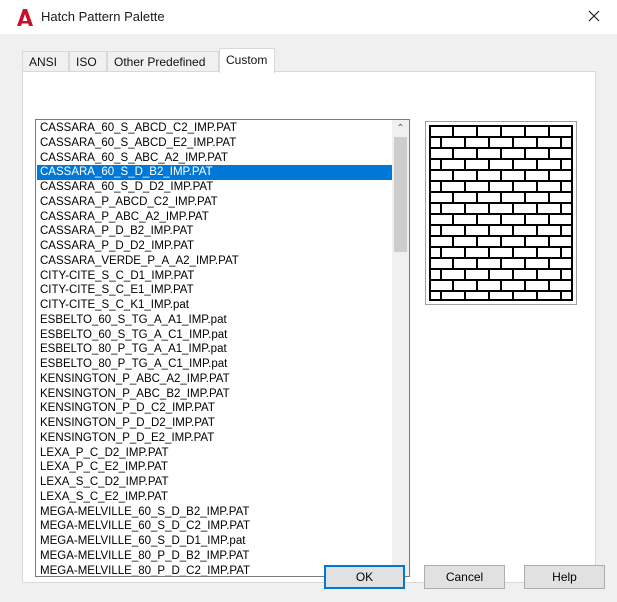 This screenshot has width=617, height=602. Describe the element at coordinates (247, 60) in the screenshot. I see `tab-custom: Custom` at that location.